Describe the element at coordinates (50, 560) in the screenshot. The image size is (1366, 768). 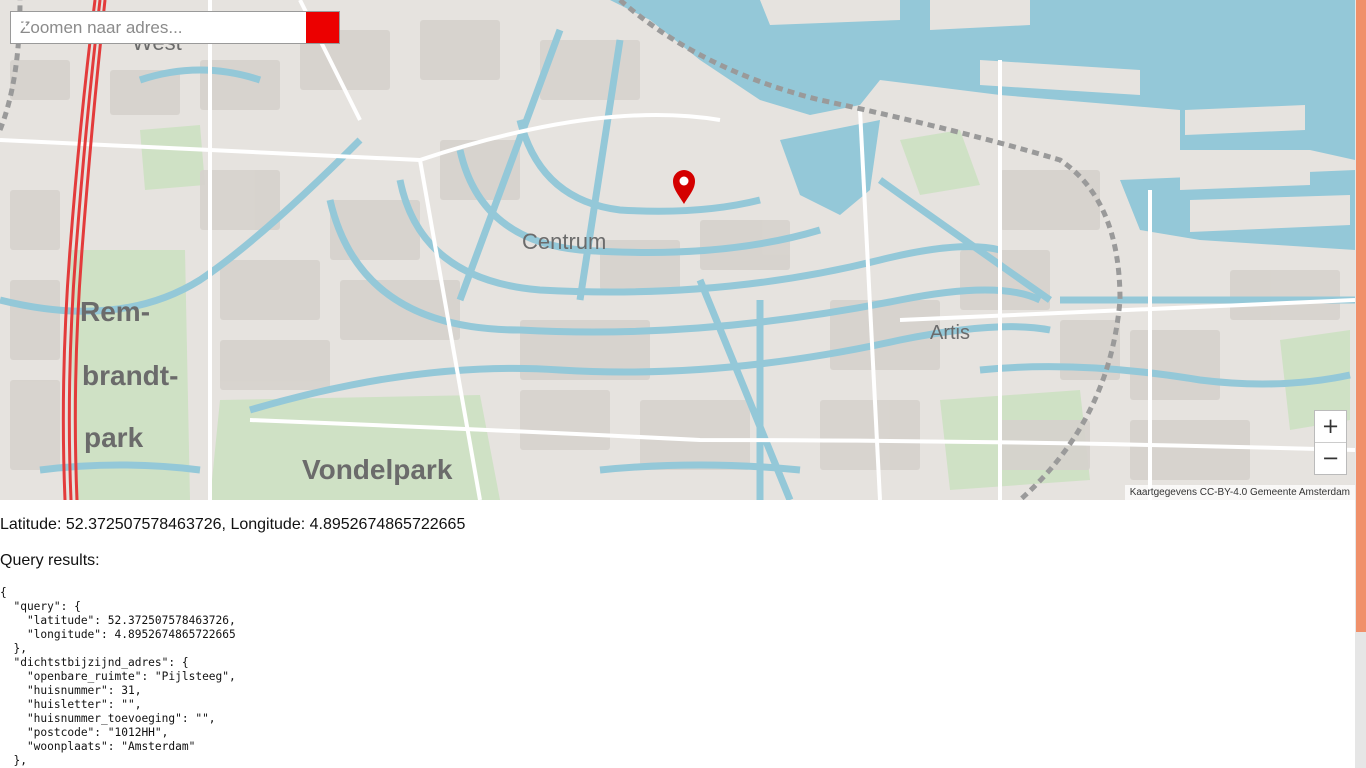
I see `query-results-label: Query results:` at that location.